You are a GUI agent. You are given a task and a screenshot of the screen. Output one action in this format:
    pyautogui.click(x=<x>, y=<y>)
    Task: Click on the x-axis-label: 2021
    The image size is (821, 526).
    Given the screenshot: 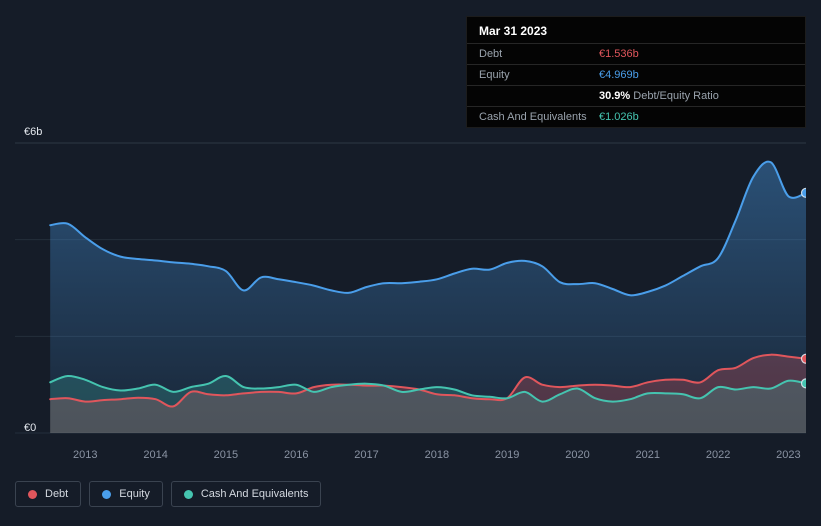 What is the action you would take?
    pyautogui.click(x=648, y=455)
    